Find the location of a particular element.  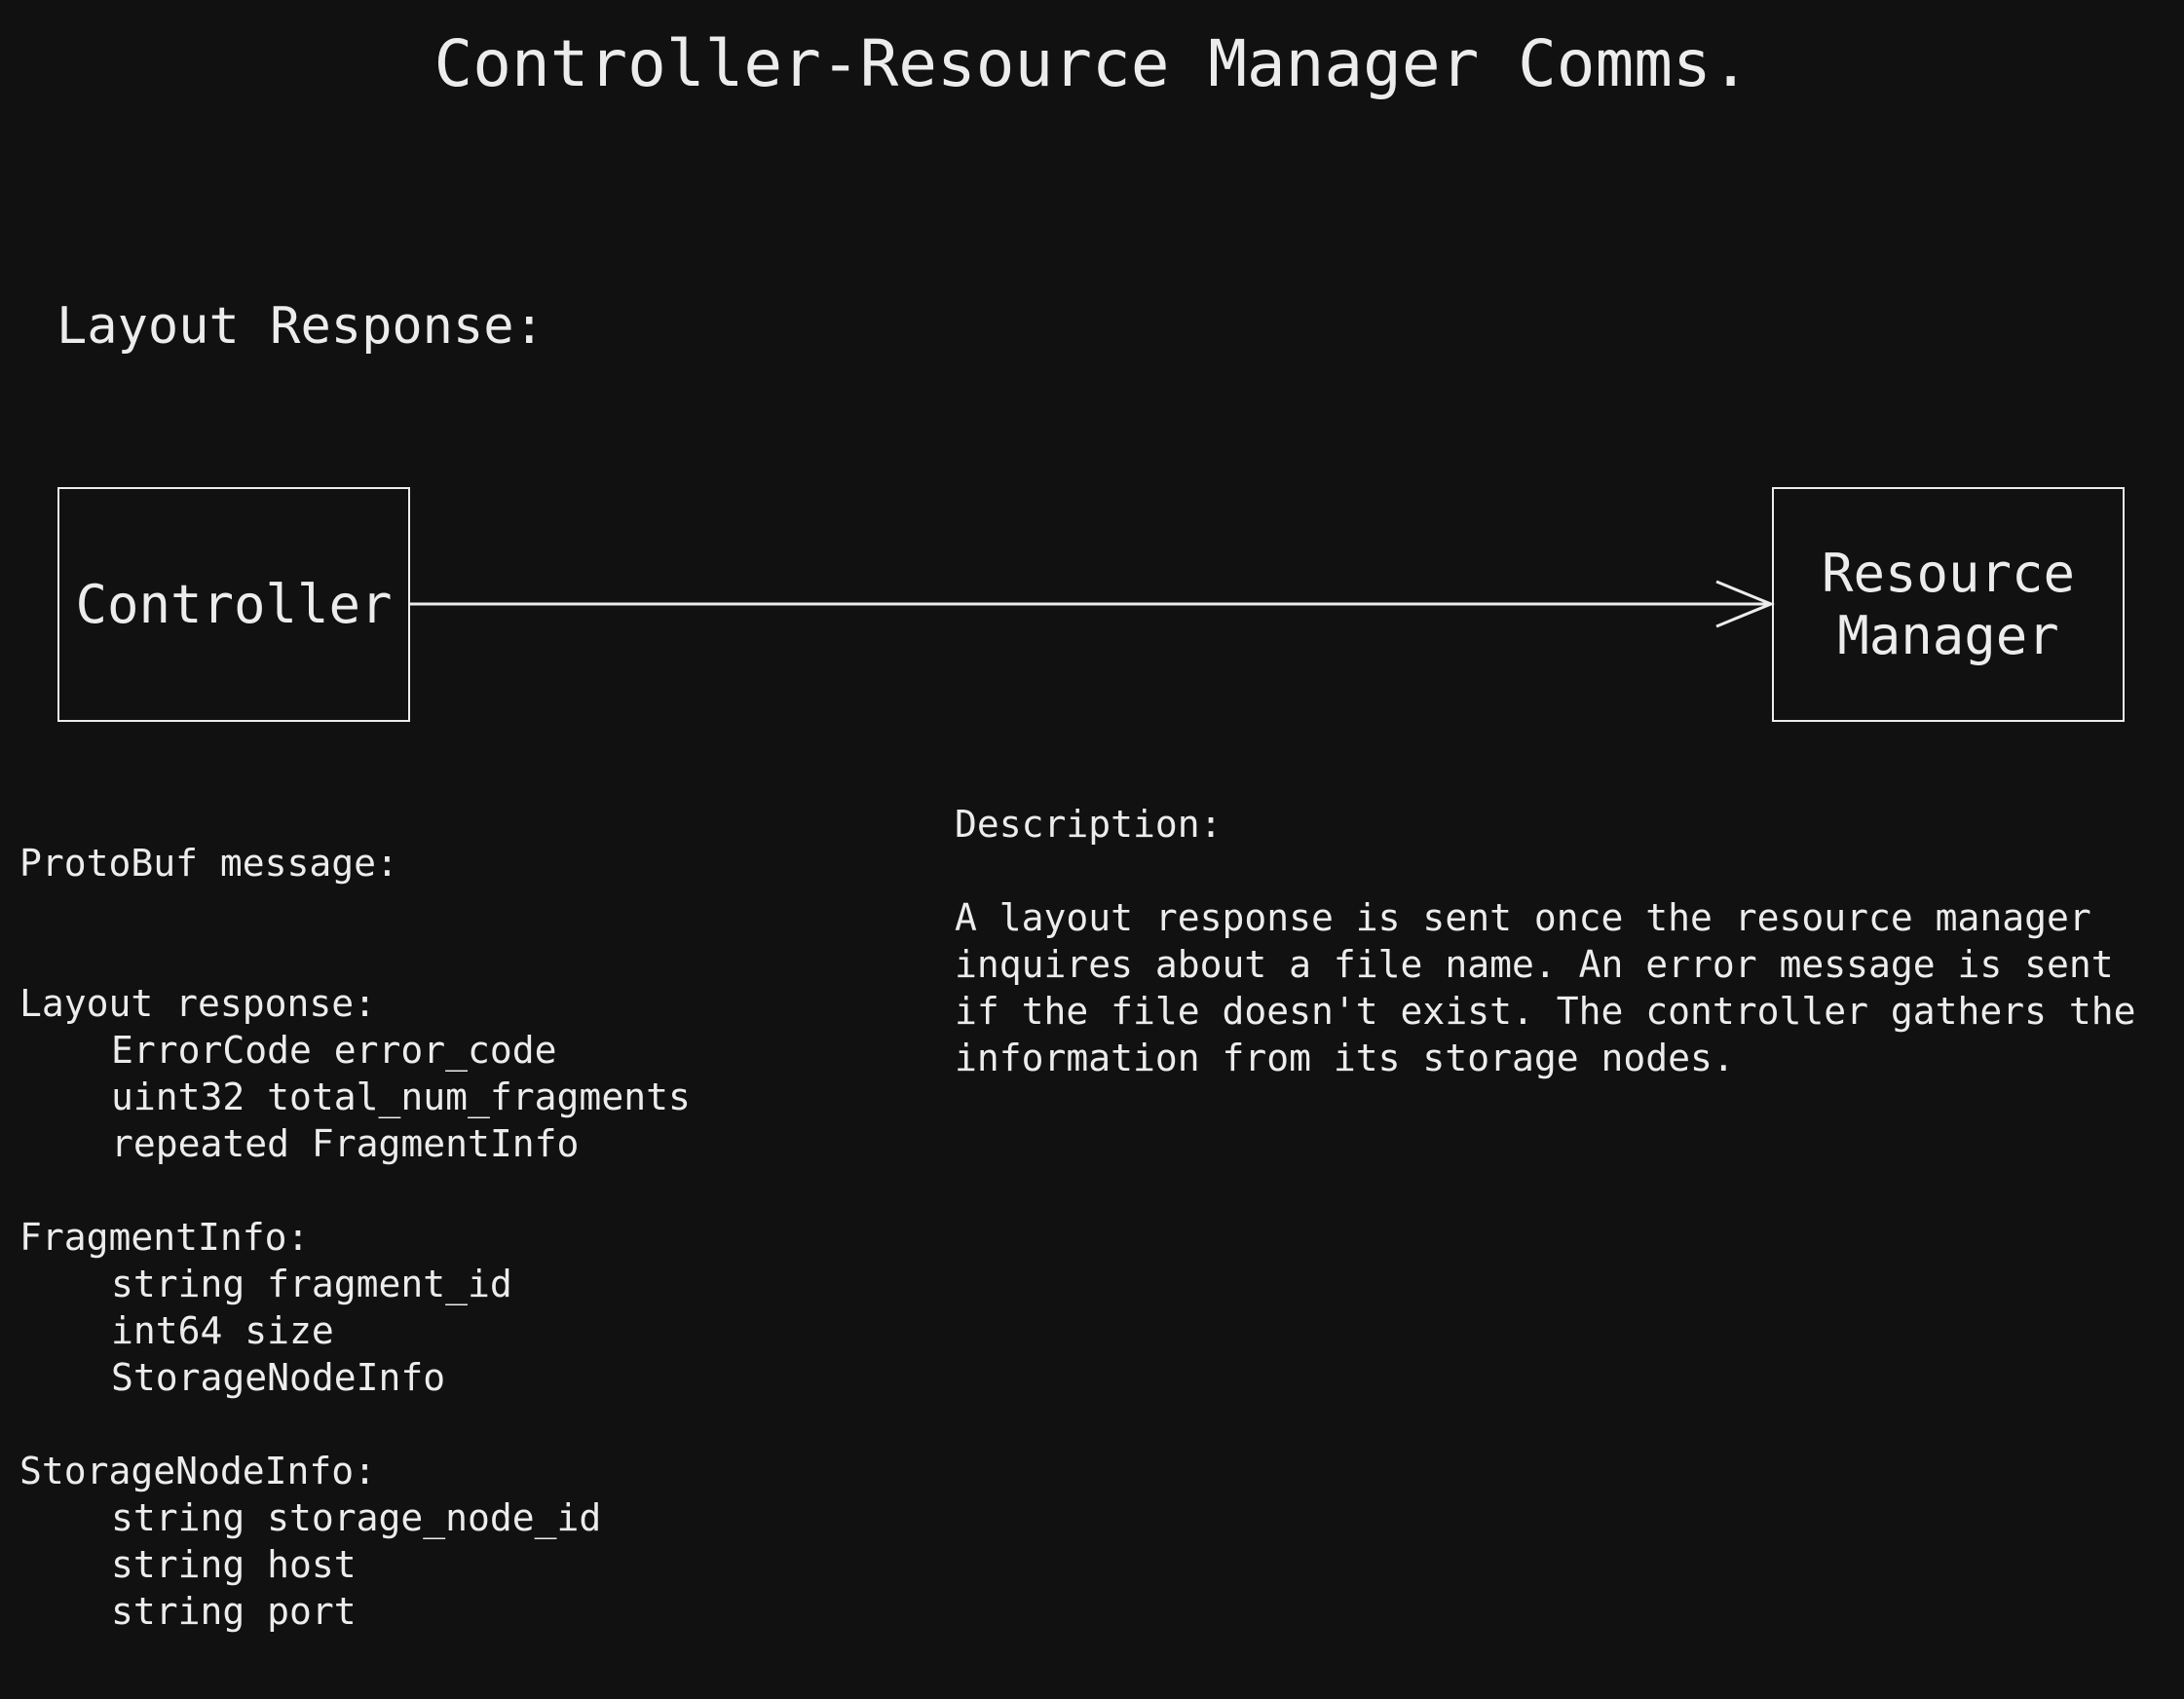

storage-node-info-field: string port is located at coordinates (234, 1611).